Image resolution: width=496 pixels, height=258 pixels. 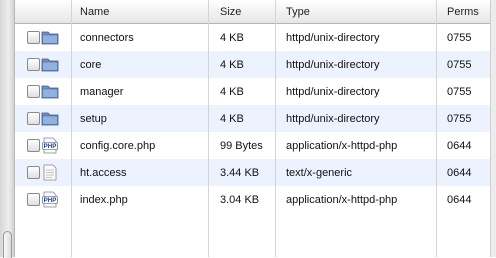 I want to click on file-name: connectors, so click(x=139, y=37).